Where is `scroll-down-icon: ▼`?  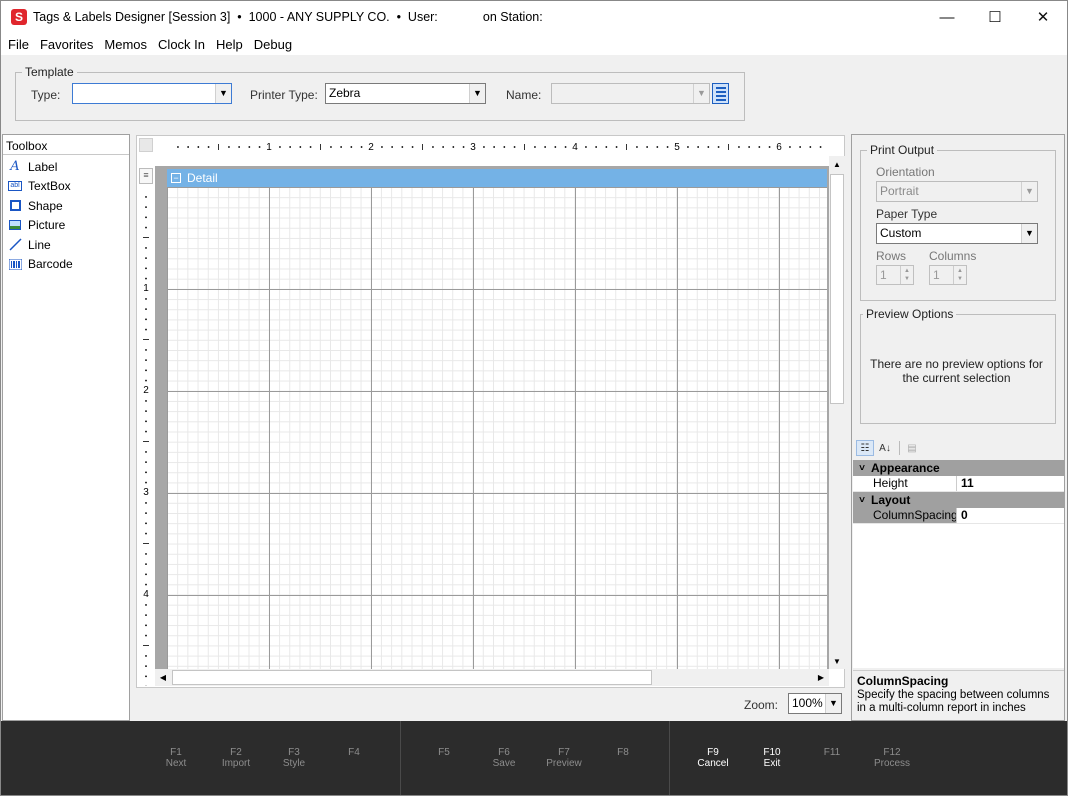
scroll-down-icon: ▼ is located at coordinates (837, 661).